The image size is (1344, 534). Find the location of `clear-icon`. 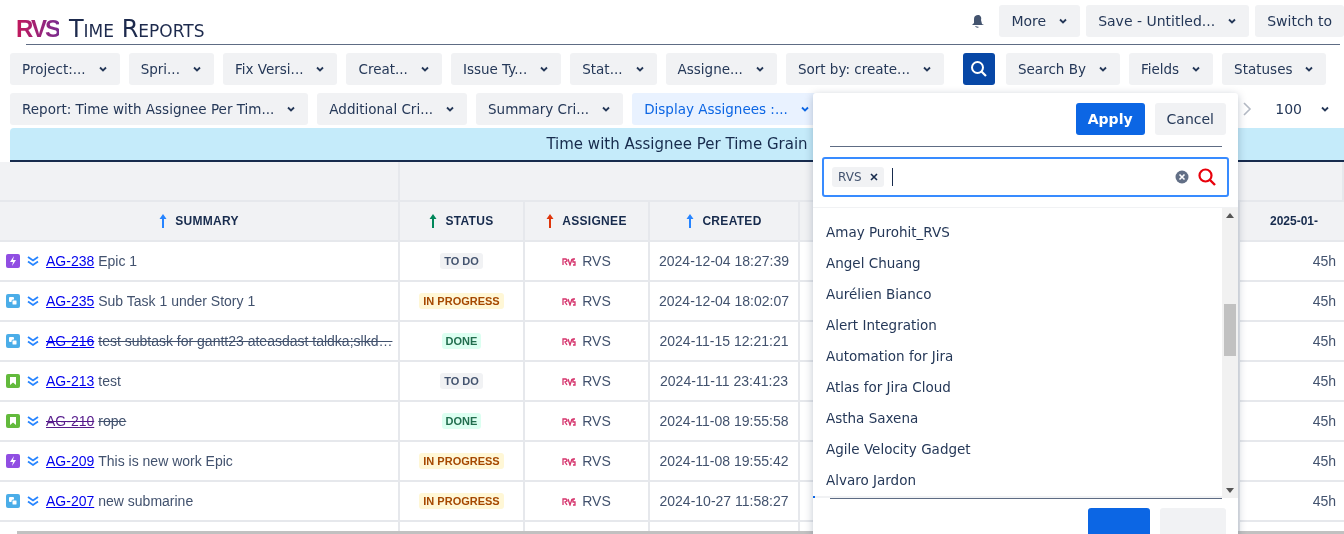

clear-icon is located at coordinates (1182, 177).